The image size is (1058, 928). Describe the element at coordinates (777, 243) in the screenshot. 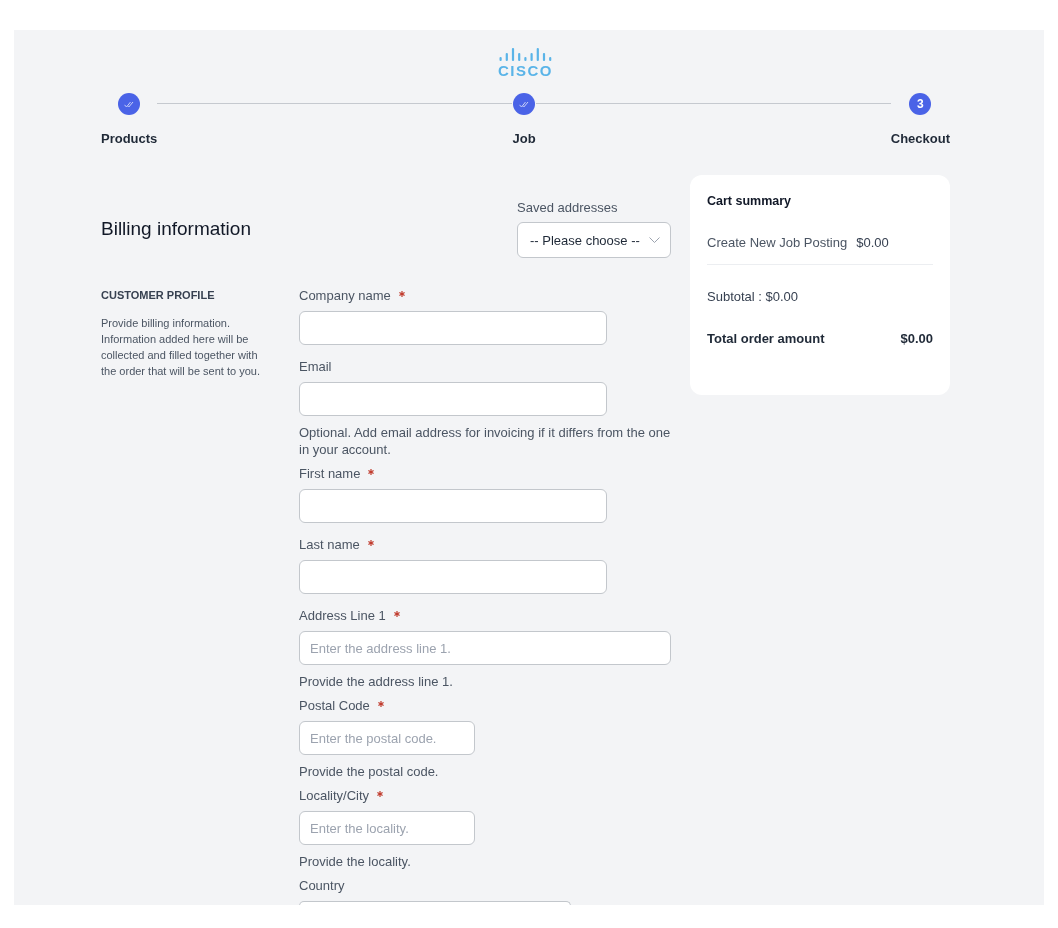

I see `item-name: Create New Job Posting` at that location.